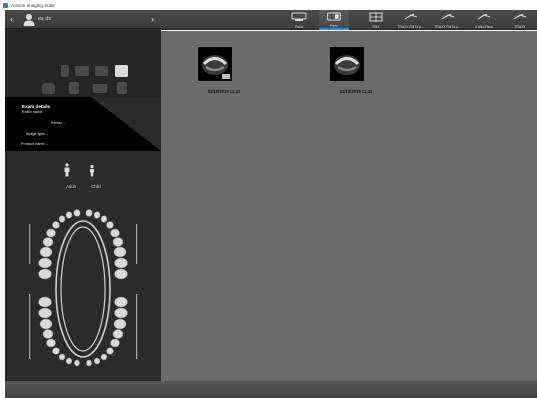 This screenshot has height=398, width=537. Describe the element at coordinates (126, 124) in the screenshot. I see `exam-panel-shade` at that location.